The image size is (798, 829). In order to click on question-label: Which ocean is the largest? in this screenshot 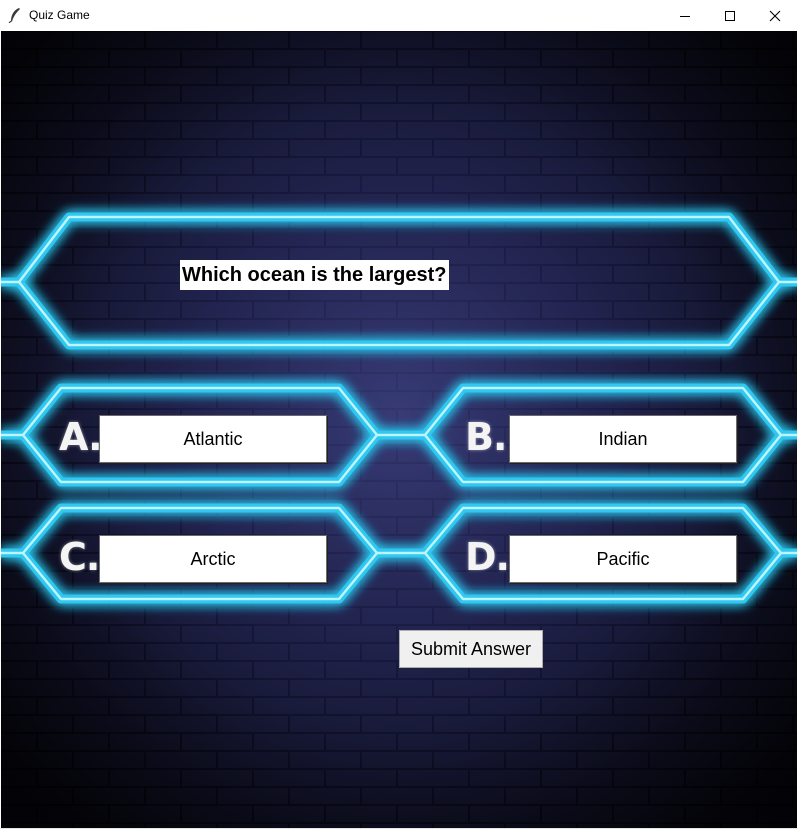, I will do `click(314, 275)`.